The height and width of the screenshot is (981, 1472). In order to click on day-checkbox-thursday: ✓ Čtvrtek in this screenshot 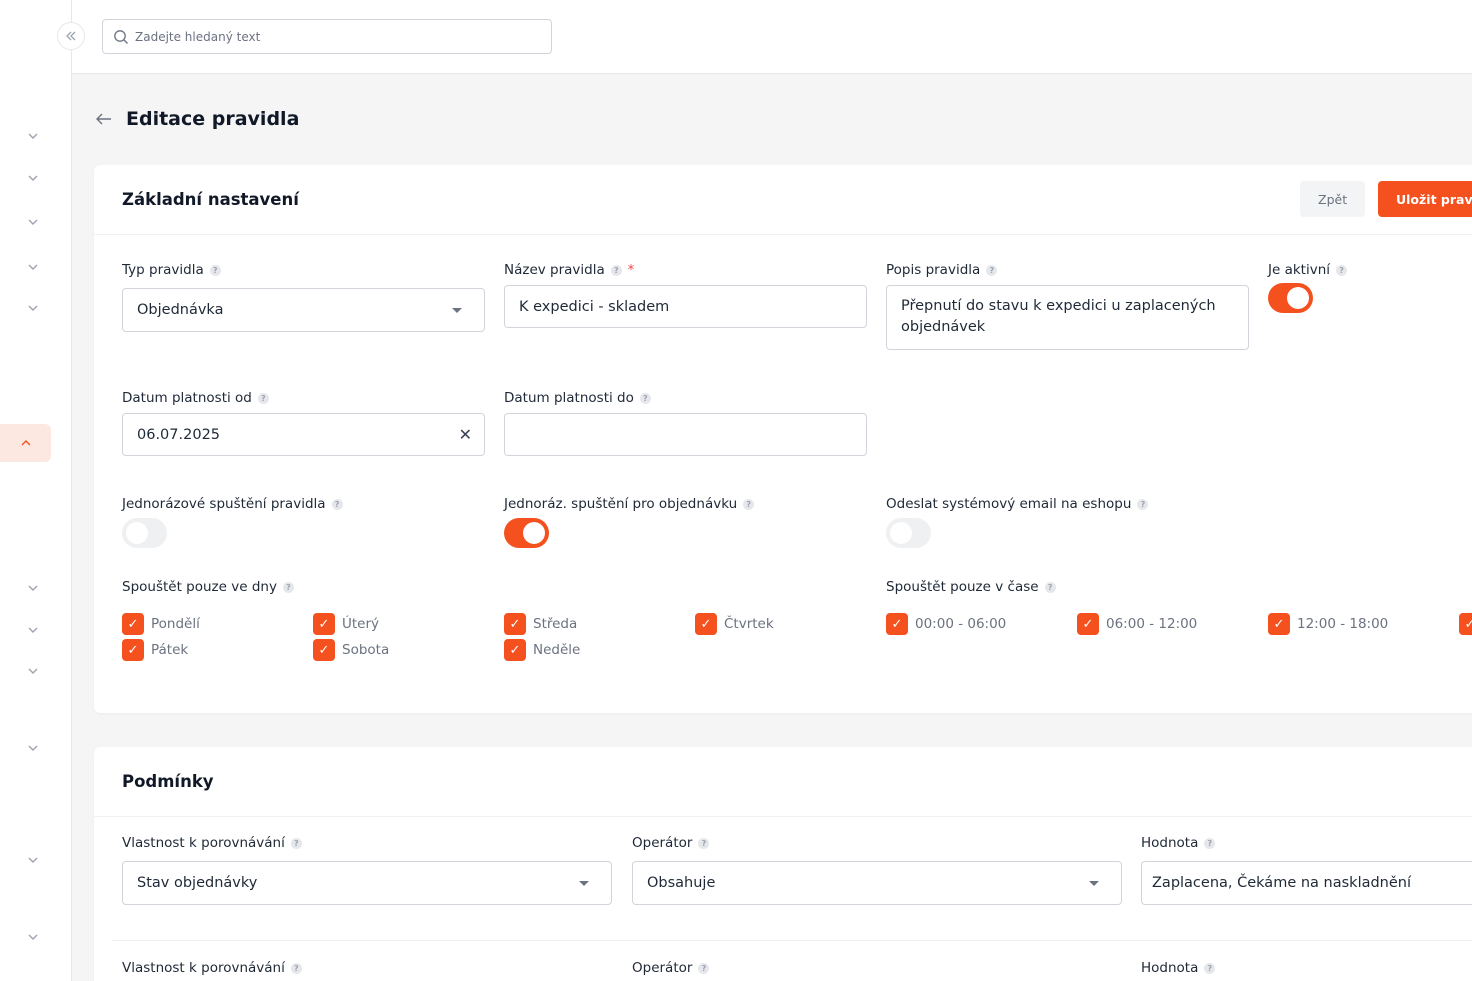, I will do `click(734, 624)`.